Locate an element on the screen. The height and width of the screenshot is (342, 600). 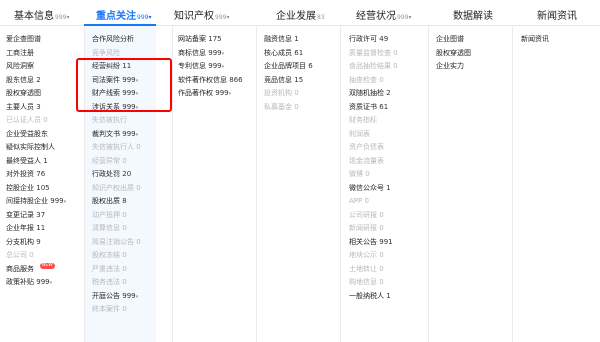
menu-item: 融资信息 1 is located at coordinates (288, 40).